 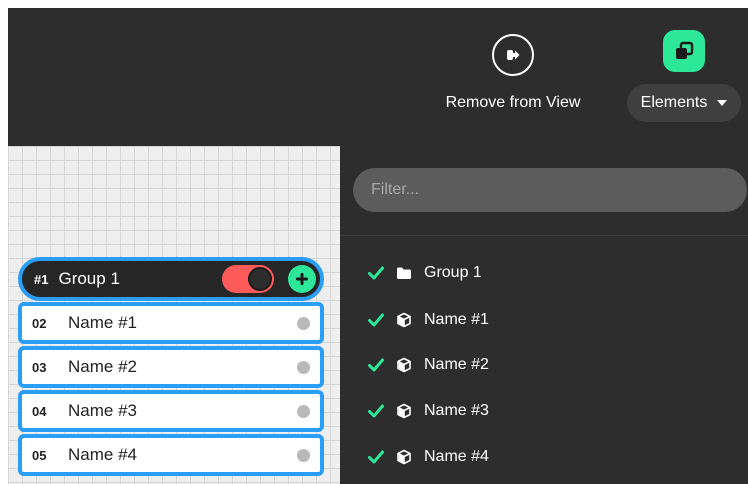 I want to click on elements-dropdown: Elements, so click(x=684, y=103).